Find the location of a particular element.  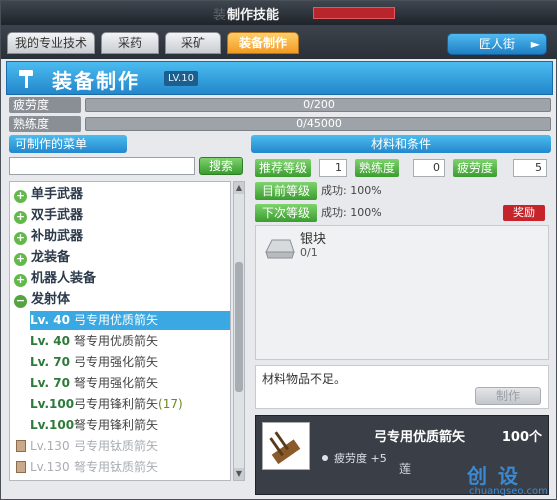

item-name: 弩专用强化箭矢 is located at coordinates (116, 383).